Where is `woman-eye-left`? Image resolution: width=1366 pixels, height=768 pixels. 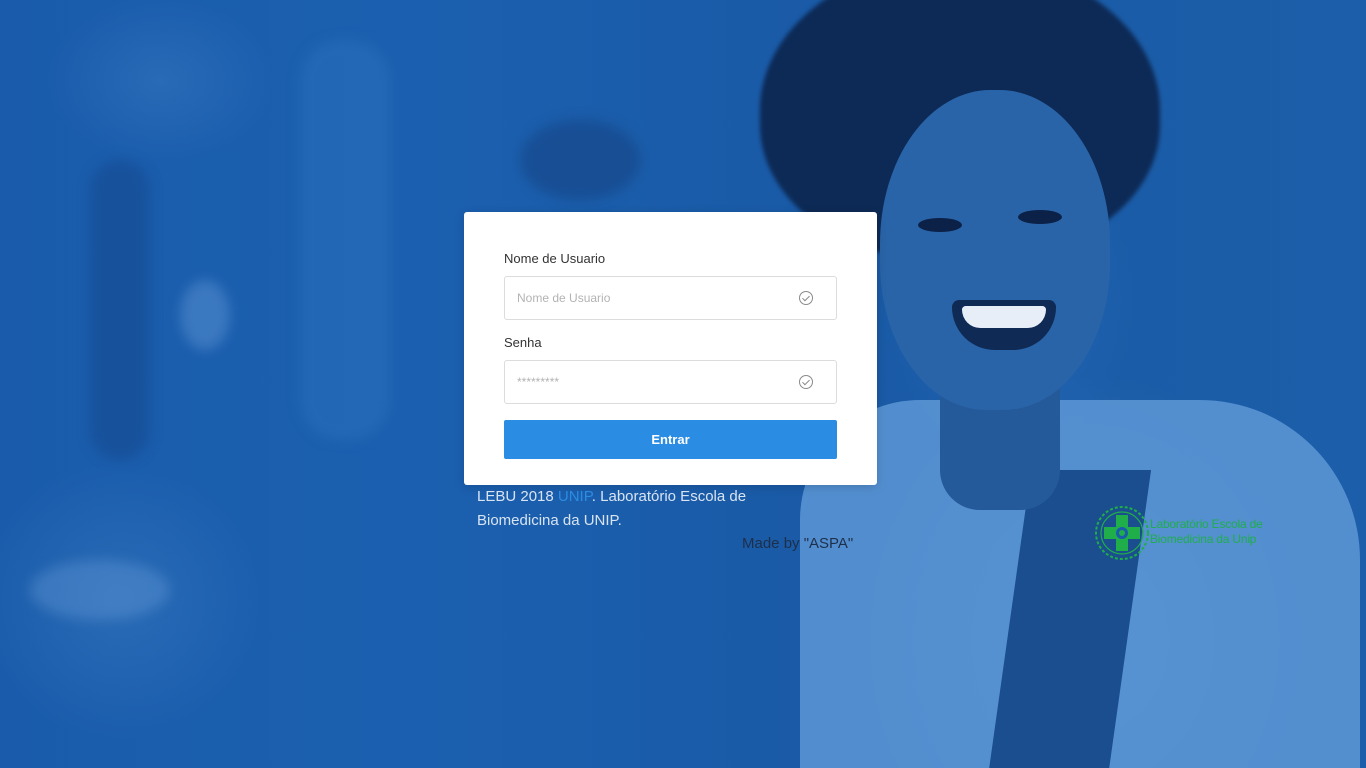 woman-eye-left is located at coordinates (940, 225).